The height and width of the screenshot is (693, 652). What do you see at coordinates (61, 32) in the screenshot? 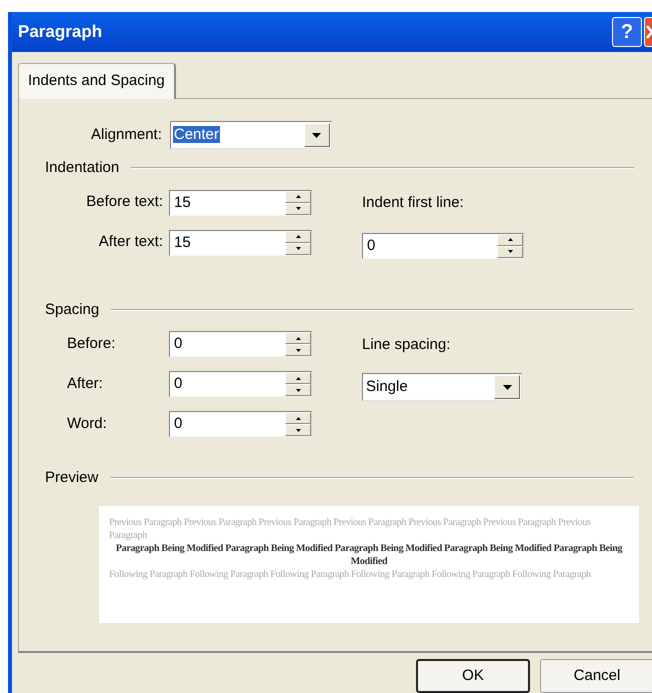
I see `window-title: Paragraph` at bounding box center [61, 32].